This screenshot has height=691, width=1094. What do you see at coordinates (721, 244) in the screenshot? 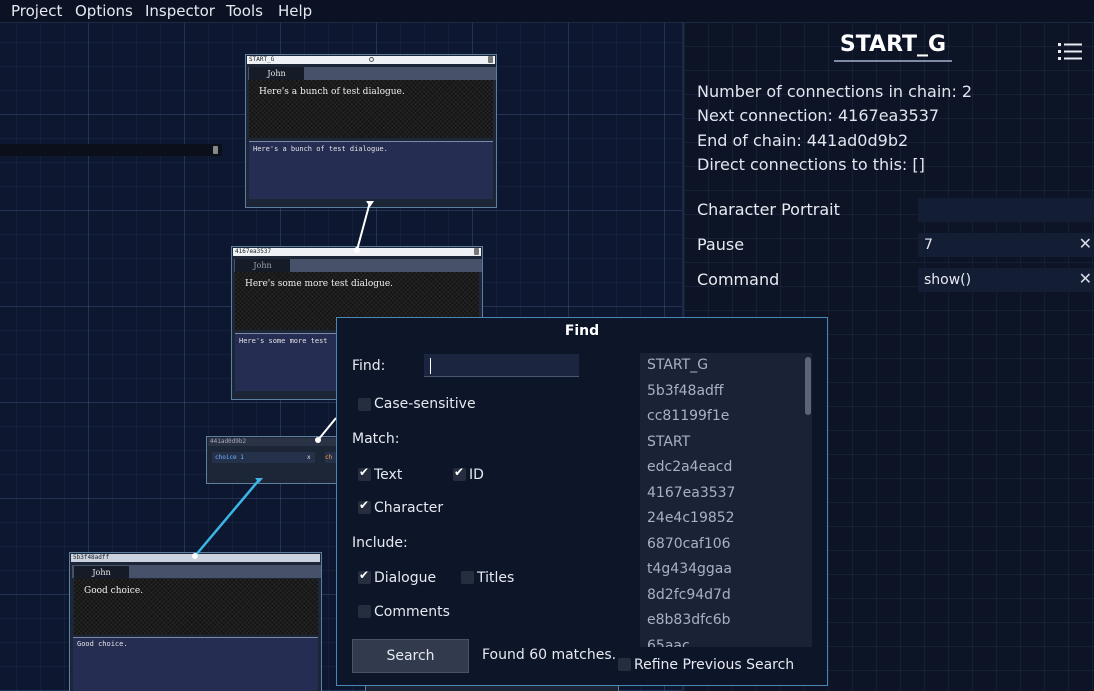
I see `pause-label: Pause` at bounding box center [721, 244].